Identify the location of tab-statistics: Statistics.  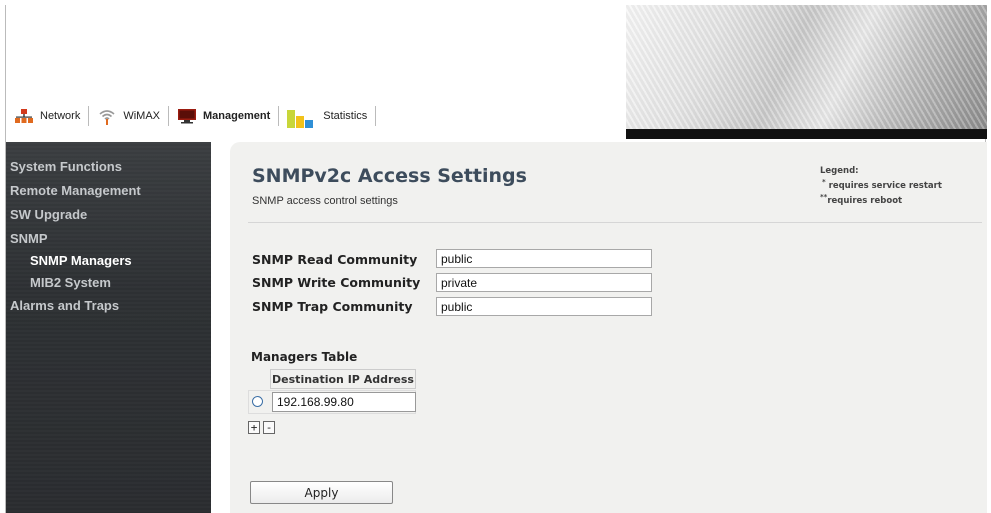
(327, 116).